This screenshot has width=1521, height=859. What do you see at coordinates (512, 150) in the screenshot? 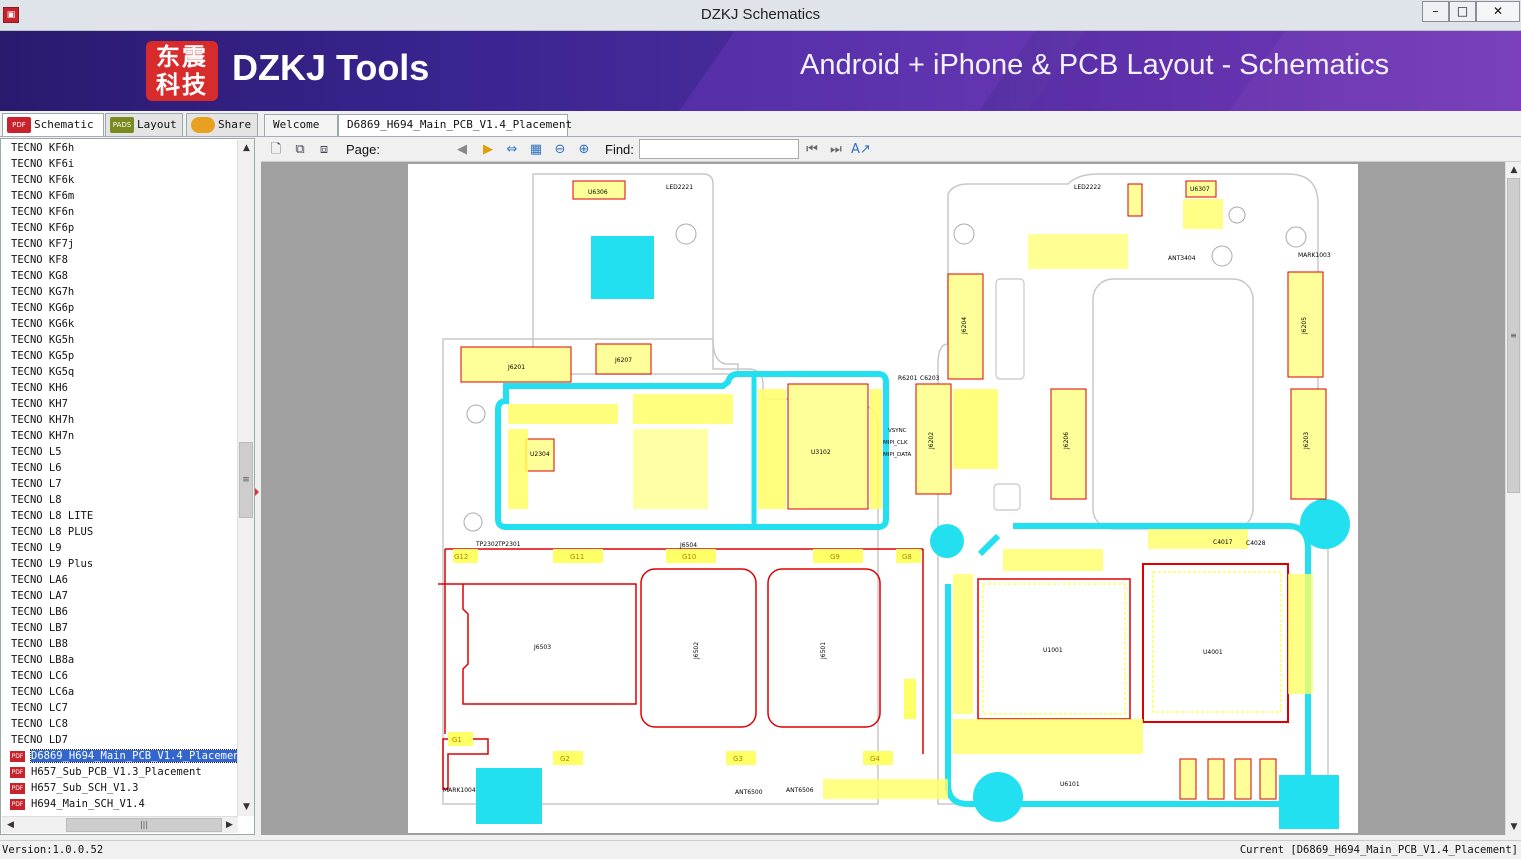
I see `fit-width-icon: ⇔` at bounding box center [512, 150].